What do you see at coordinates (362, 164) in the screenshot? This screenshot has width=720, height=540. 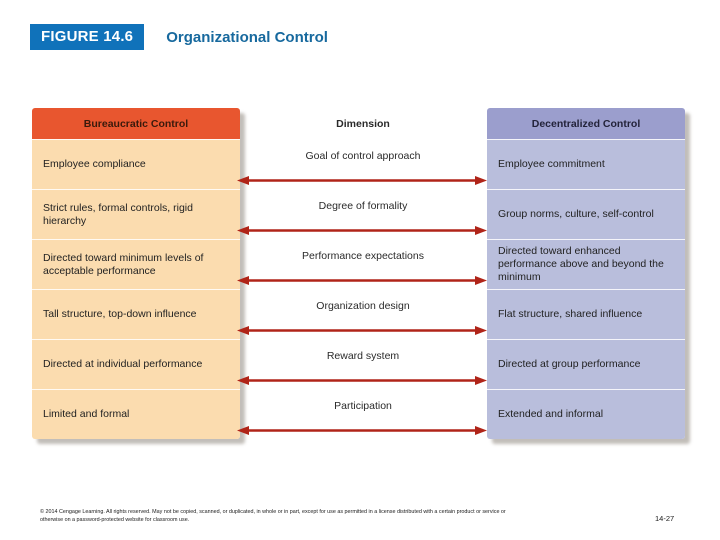 I see `dimension-row-1: Goal of control approach` at bounding box center [362, 164].